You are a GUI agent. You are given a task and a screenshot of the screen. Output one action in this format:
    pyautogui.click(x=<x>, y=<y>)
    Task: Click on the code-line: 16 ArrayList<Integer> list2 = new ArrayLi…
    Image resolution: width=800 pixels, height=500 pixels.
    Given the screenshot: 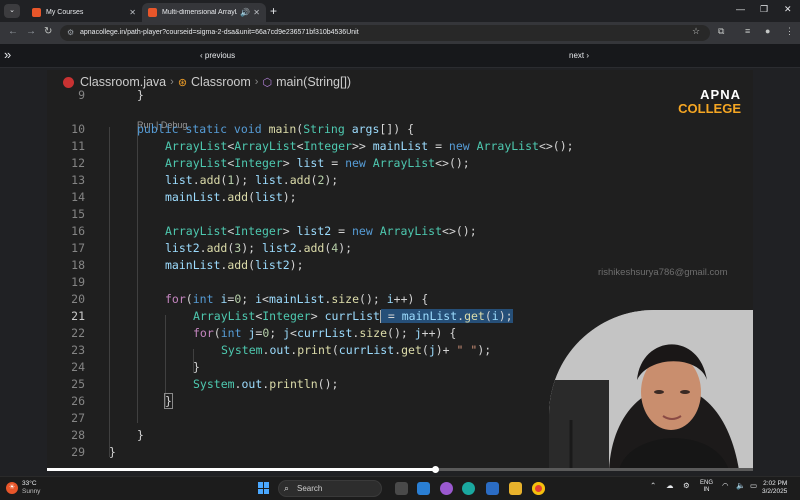 What is the action you would take?
    pyautogui.click(x=400, y=231)
    